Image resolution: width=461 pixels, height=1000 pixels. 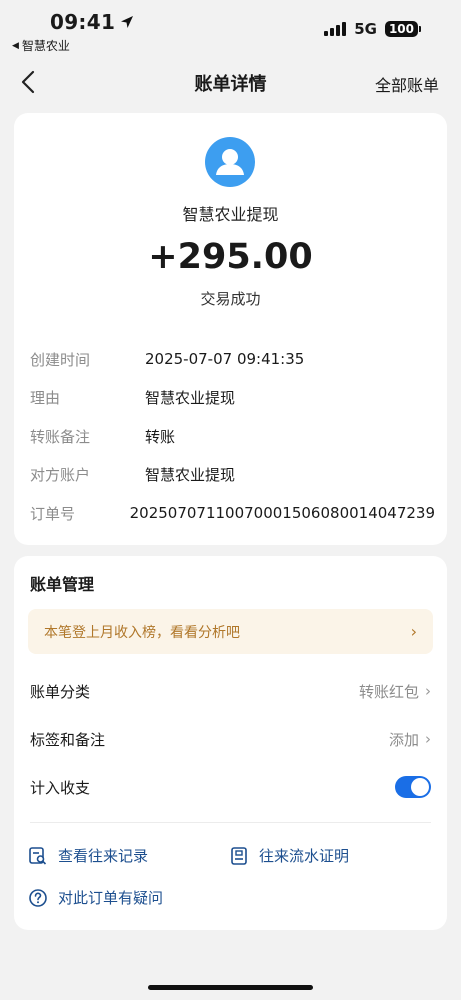 I want to click on clock: 09:41, so click(x=92, y=22).